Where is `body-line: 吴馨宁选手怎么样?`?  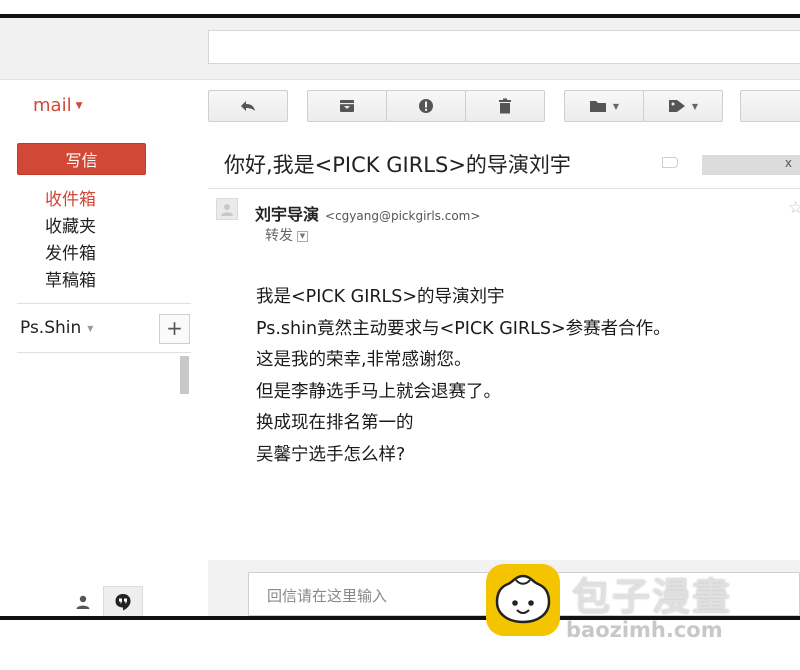
body-line: 吴馨宁选手怎么样? is located at coordinates (331, 454).